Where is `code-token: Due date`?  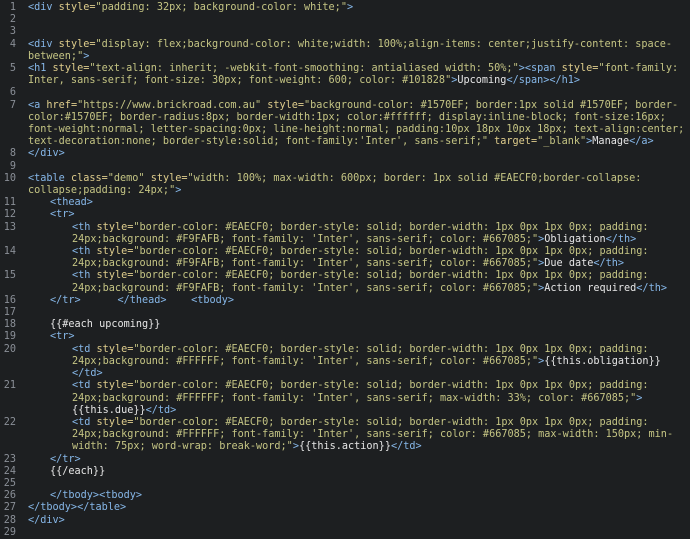 code-token: Due date is located at coordinates (569, 264).